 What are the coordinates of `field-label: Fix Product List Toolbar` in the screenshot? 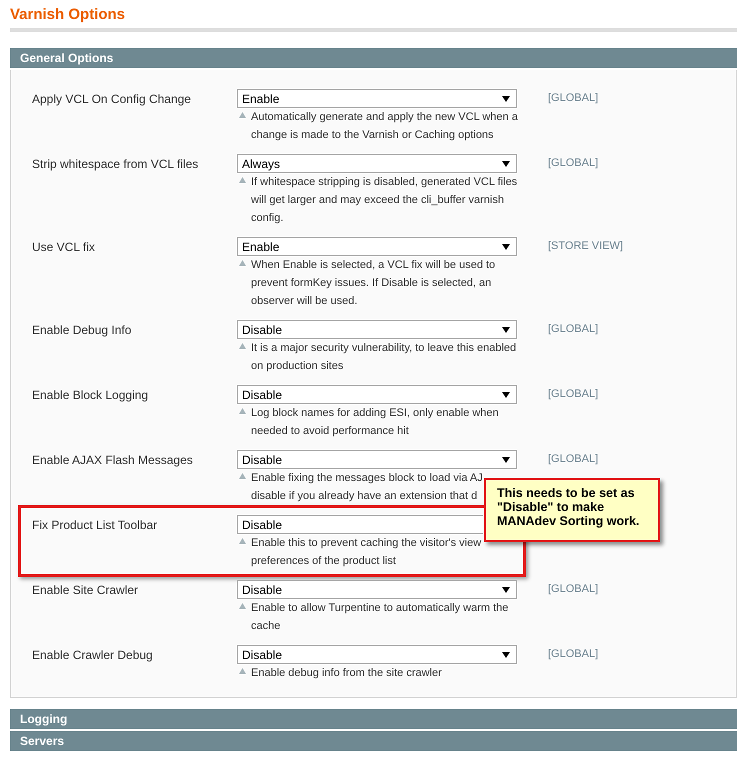 It's located at (95, 525).